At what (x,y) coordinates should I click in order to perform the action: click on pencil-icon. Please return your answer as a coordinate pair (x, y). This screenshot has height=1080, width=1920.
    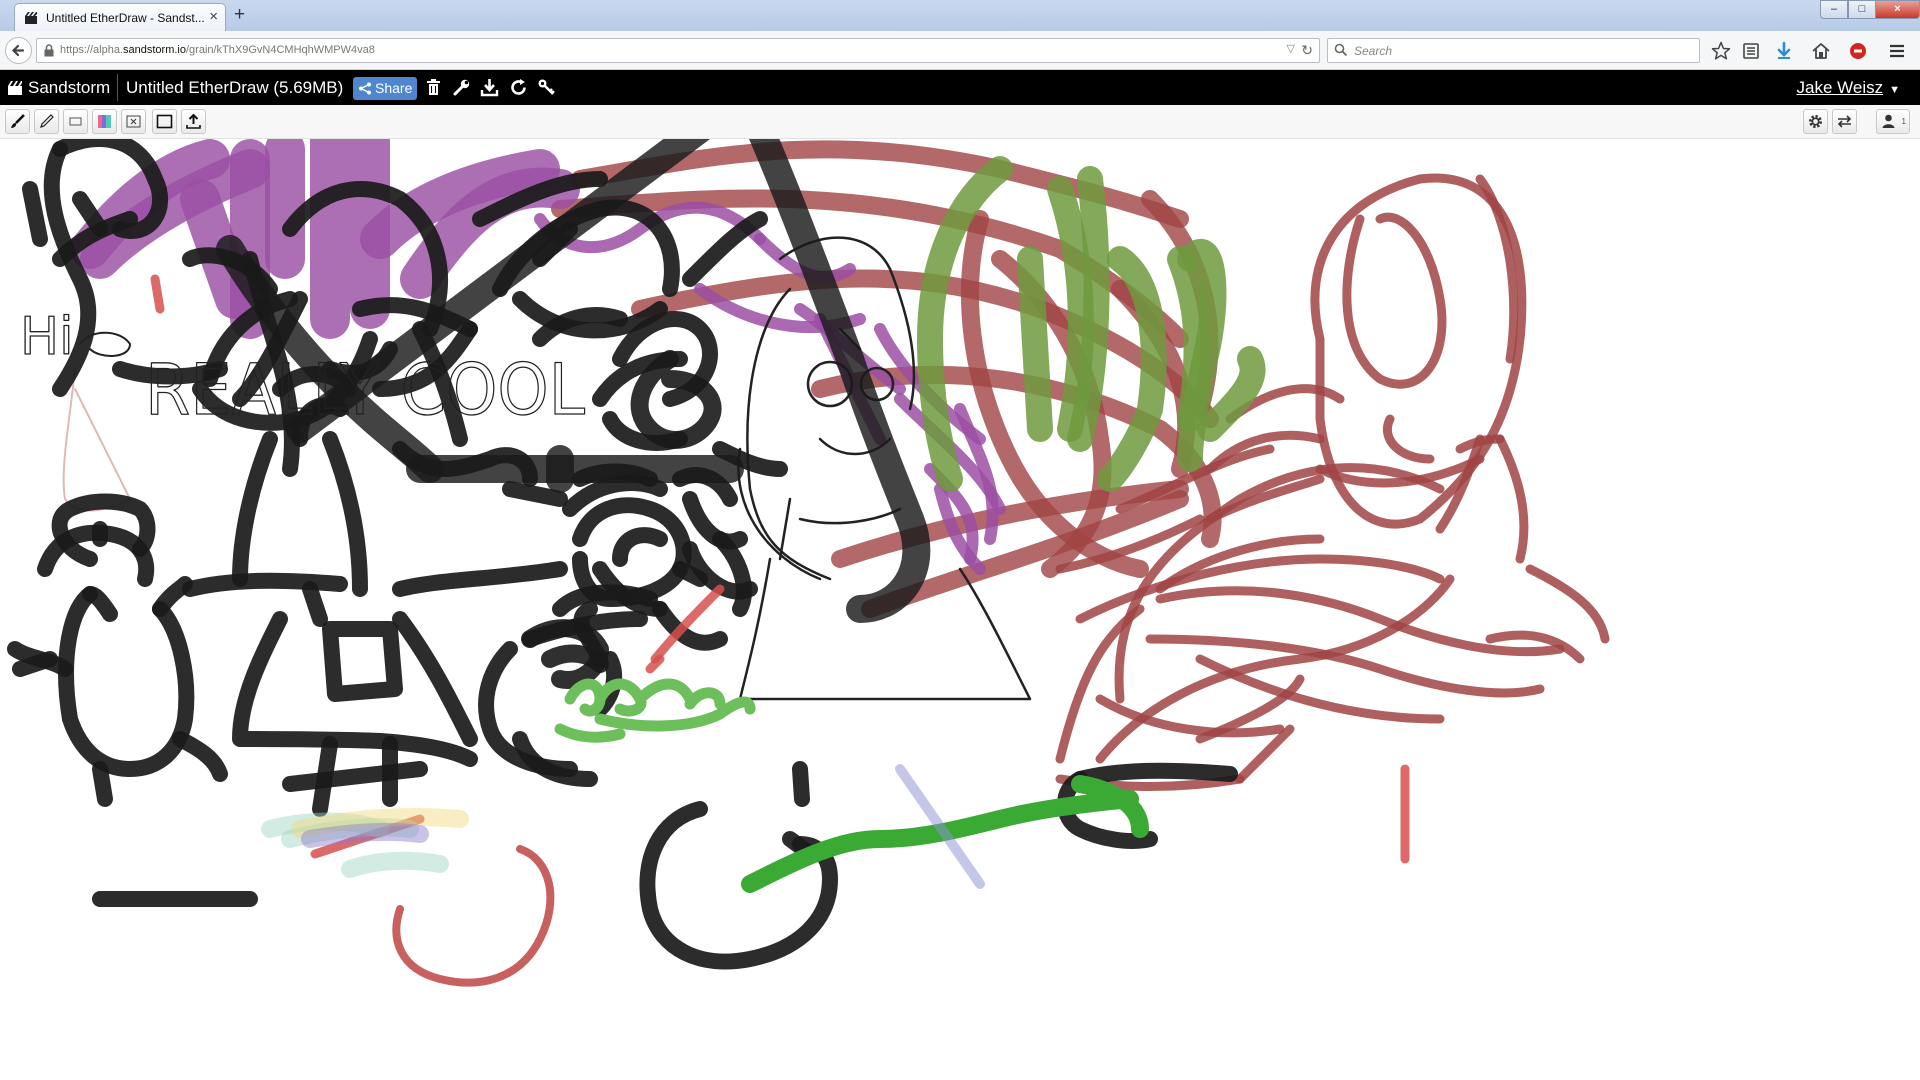
    Looking at the image, I should click on (47, 121).